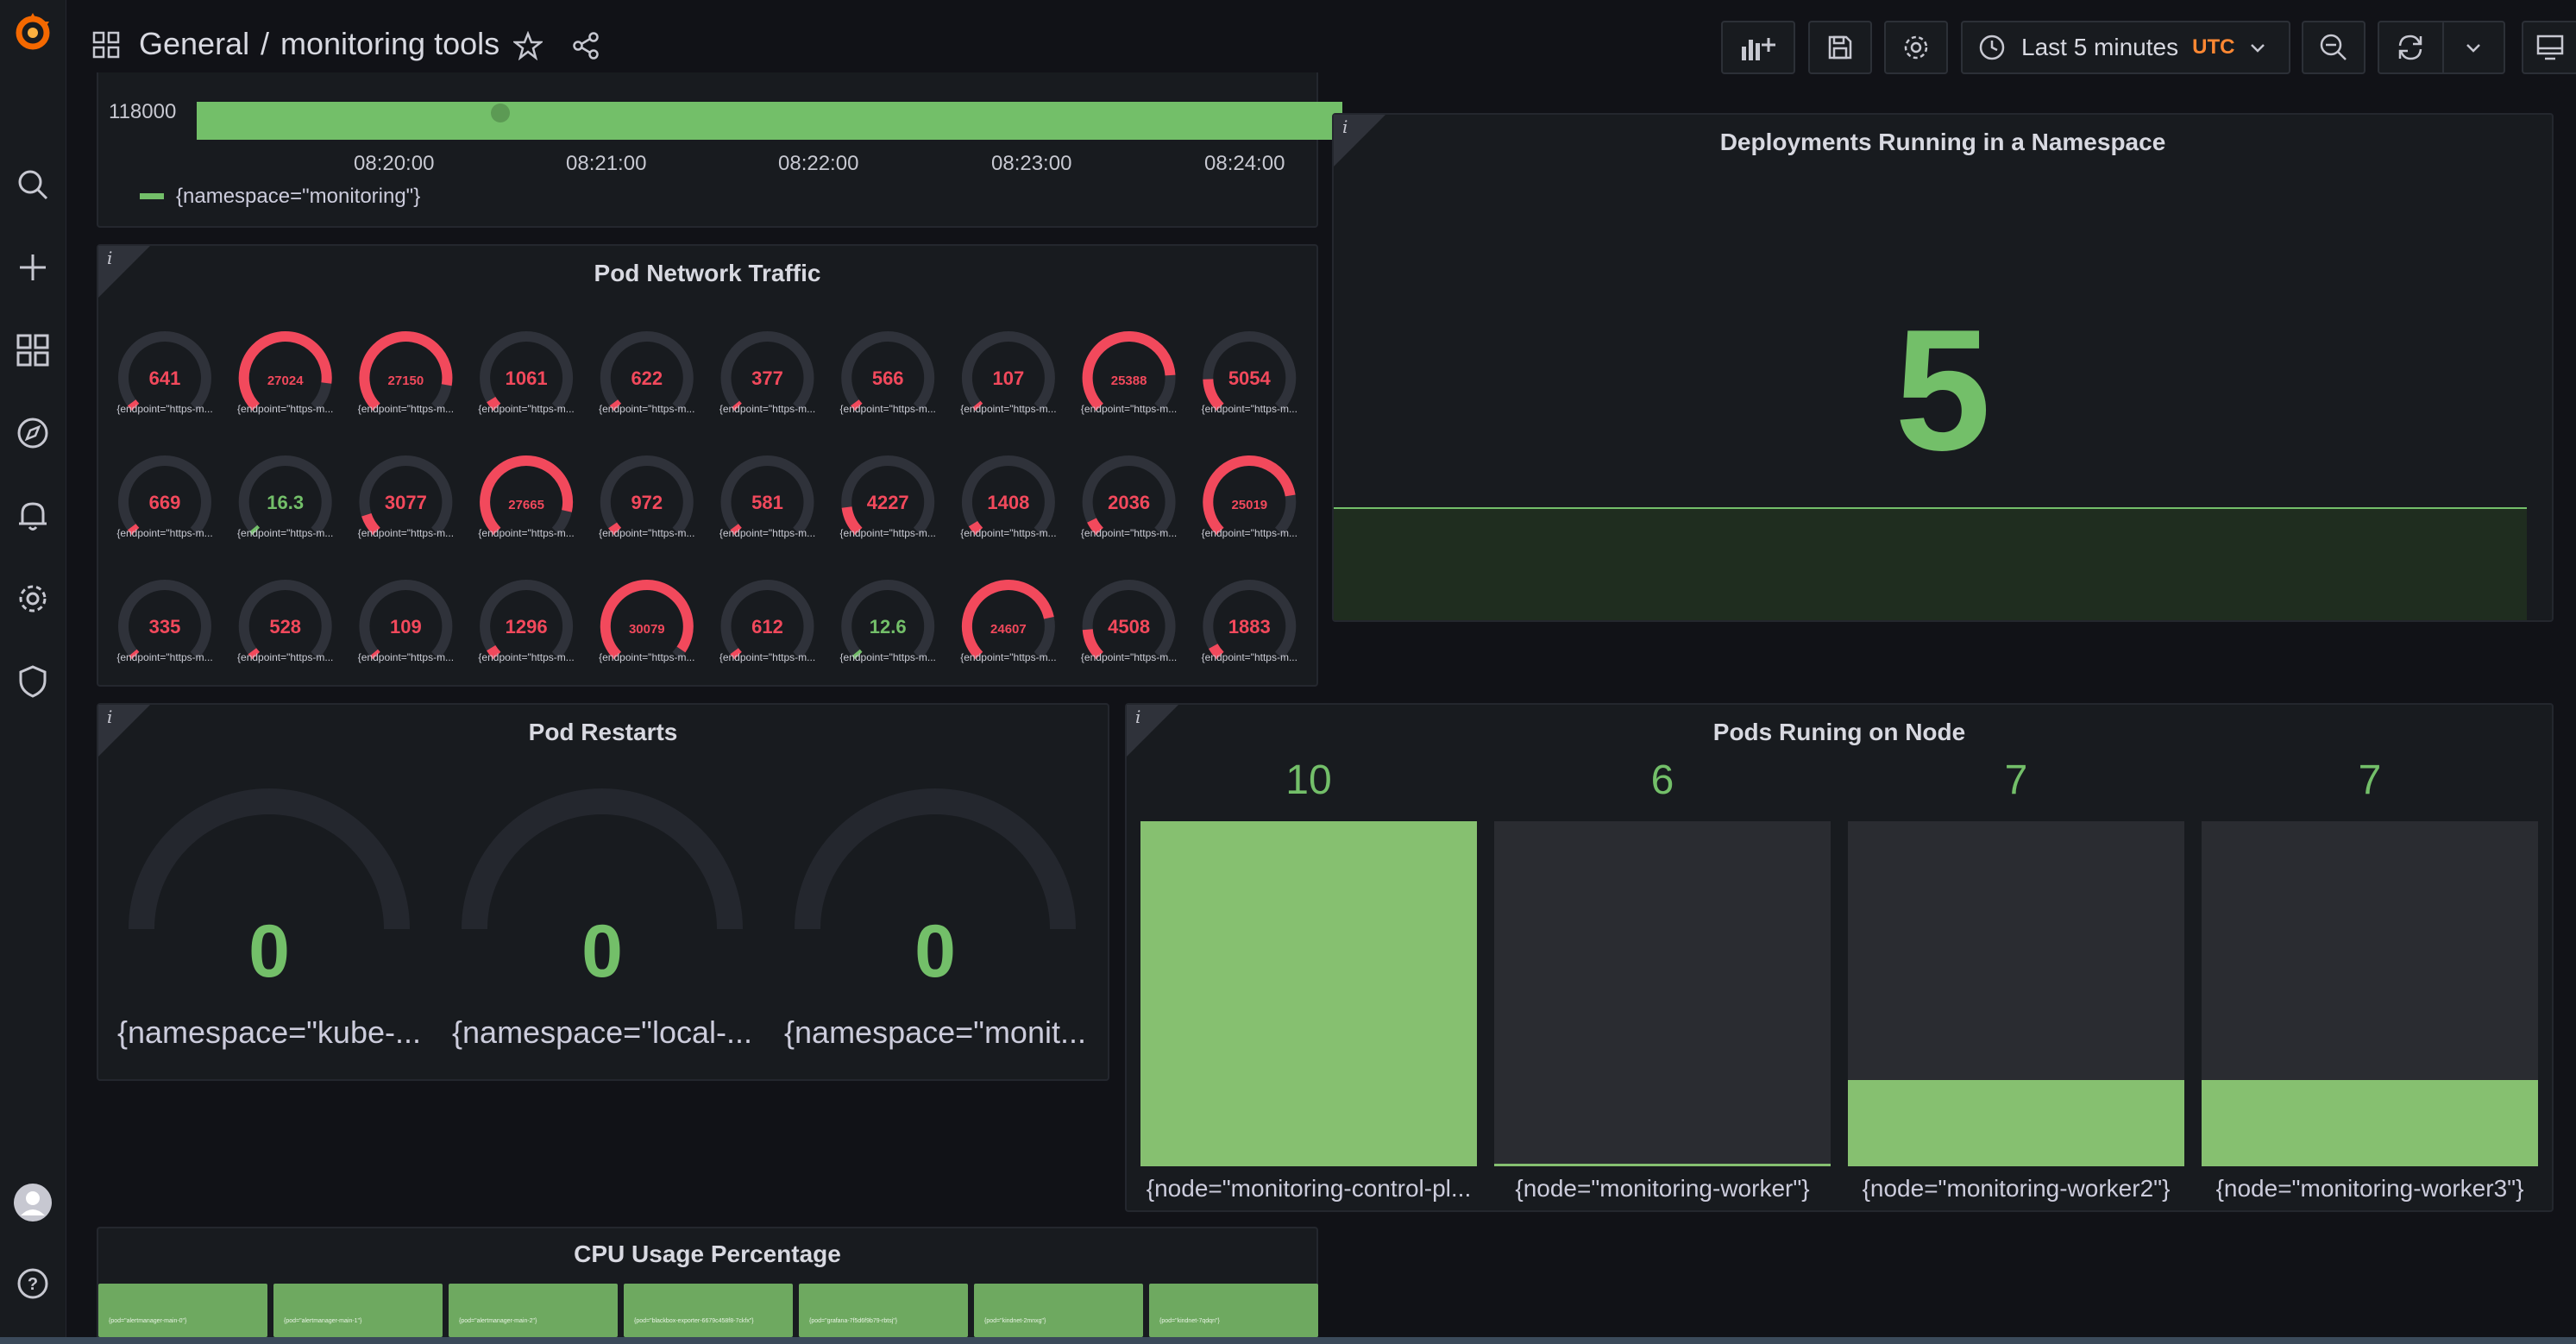 The height and width of the screenshot is (1344, 2576). Describe the element at coordinates (32, 32) in the screenshot. I see `grafana-logo-icon` at that location.